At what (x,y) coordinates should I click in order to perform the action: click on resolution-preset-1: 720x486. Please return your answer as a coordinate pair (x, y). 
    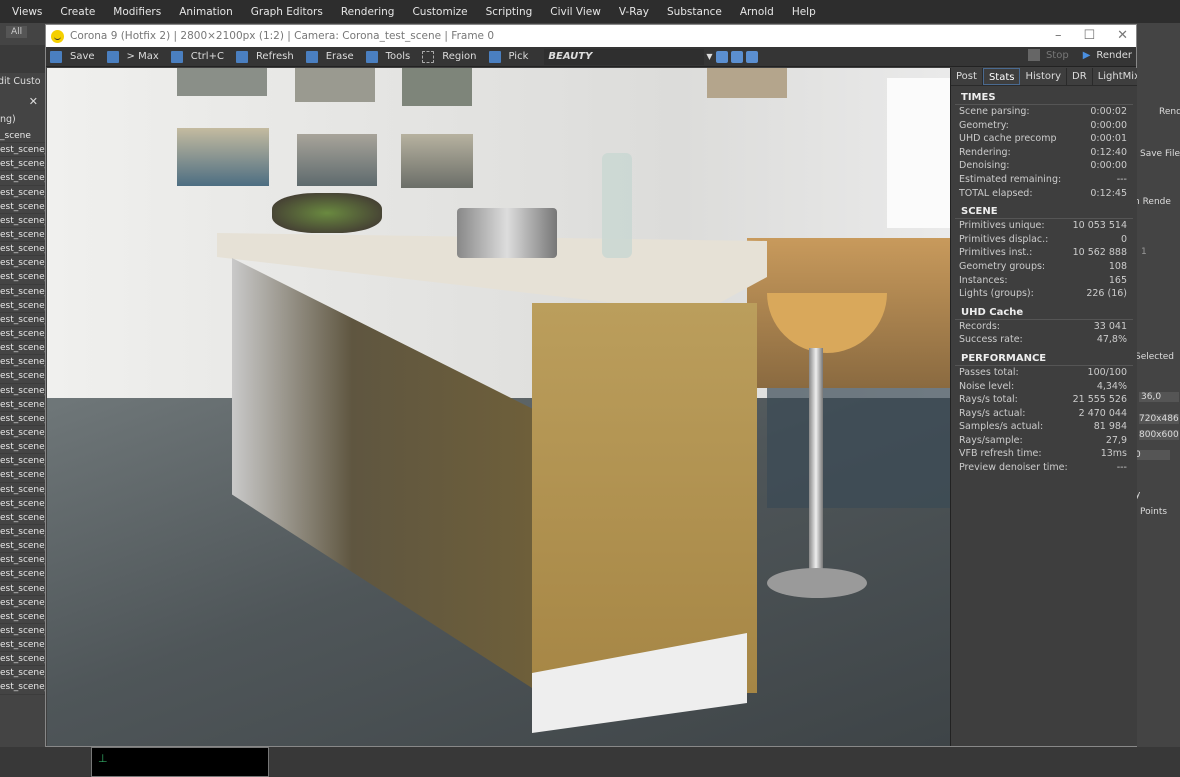
    Looking at the image, I should click on (1159, 419).